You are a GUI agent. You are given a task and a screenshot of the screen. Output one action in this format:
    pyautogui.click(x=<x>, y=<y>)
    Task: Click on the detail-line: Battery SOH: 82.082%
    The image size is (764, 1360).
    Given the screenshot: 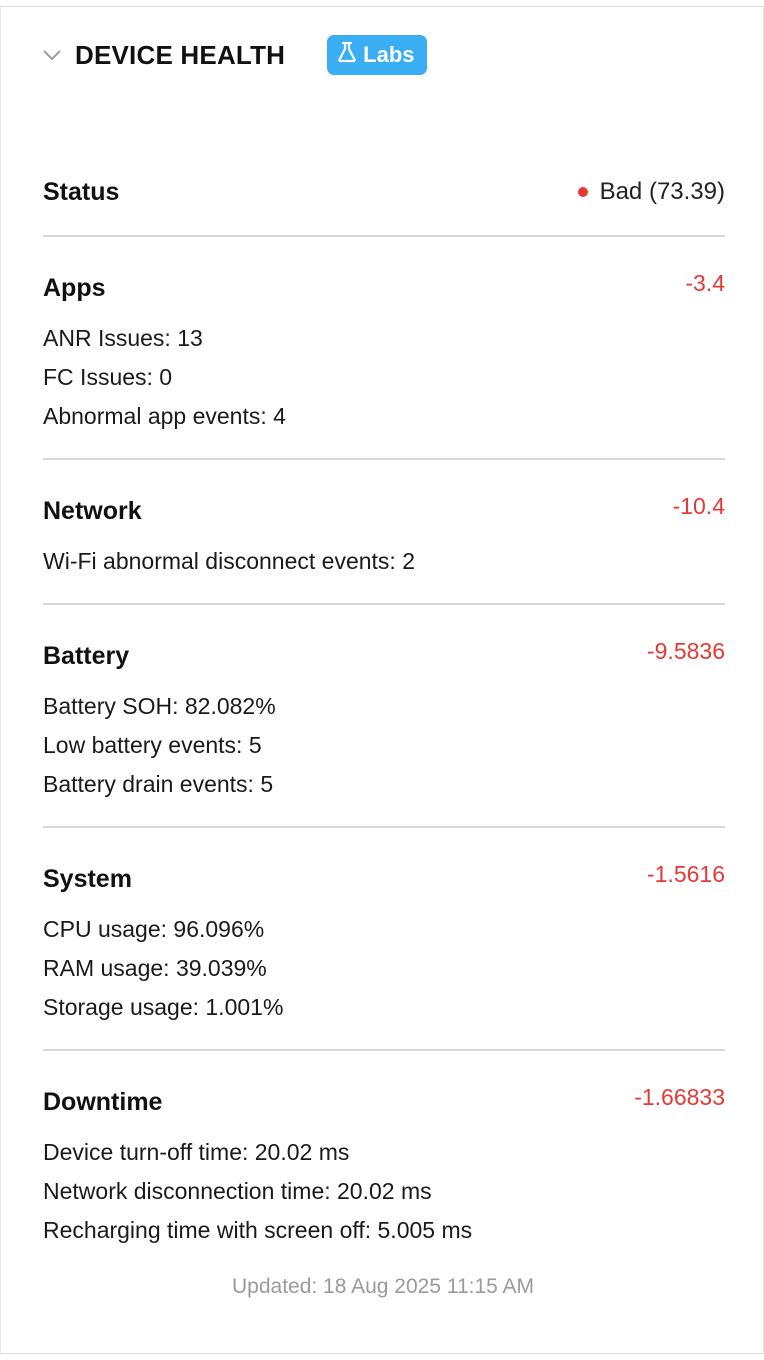 What is the action you would take?
    pyautogui.click(x=159, y=706)
    